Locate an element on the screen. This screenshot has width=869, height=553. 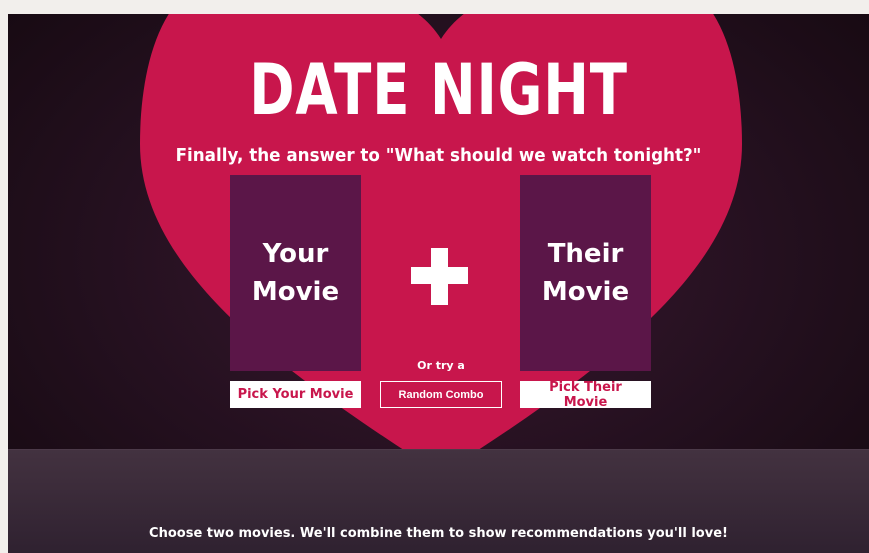
their-movie-card-label: Their Movie is located at coordinates (586, 273).